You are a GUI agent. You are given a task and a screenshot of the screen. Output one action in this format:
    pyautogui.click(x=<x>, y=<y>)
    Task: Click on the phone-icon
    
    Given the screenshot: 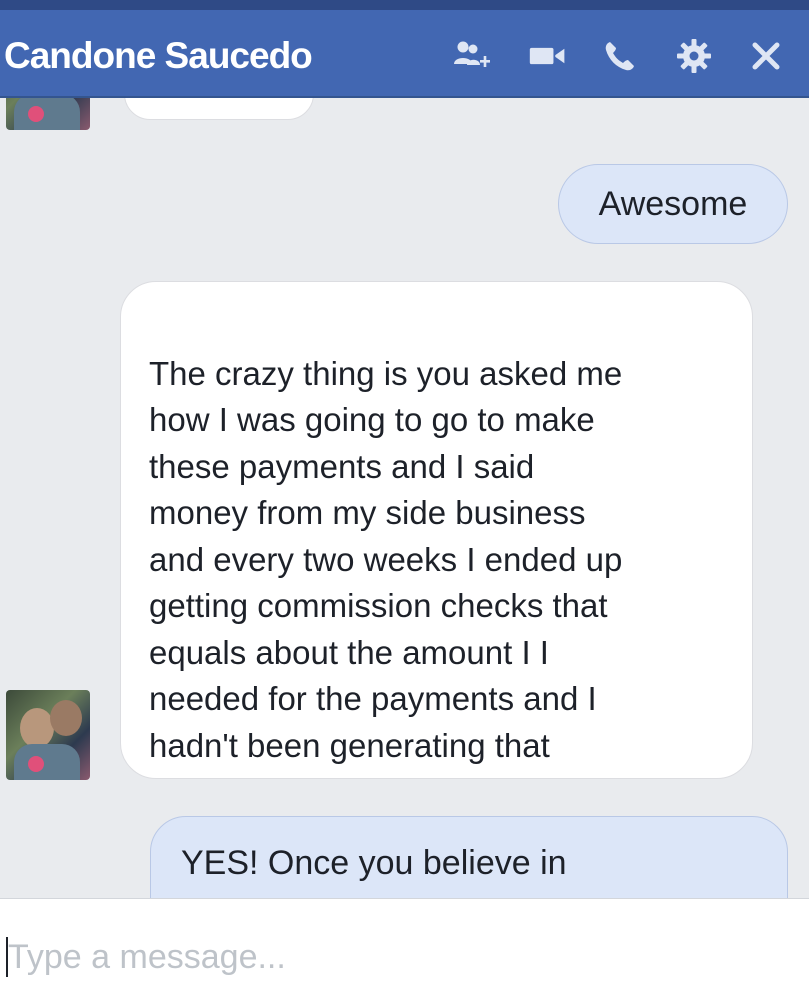 What is the action you would take?
    pyautogui.click(x=620, y=56)
    